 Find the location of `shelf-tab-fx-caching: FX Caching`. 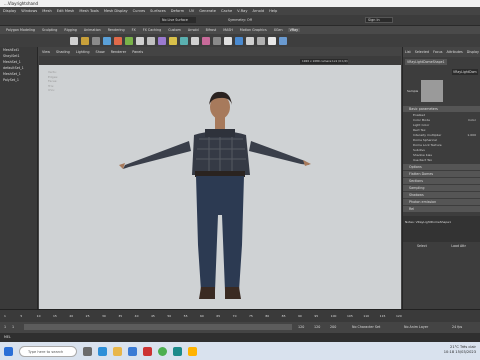

shelf-tab-fx-caching: FX Caching is located at coordinates (152, 30).